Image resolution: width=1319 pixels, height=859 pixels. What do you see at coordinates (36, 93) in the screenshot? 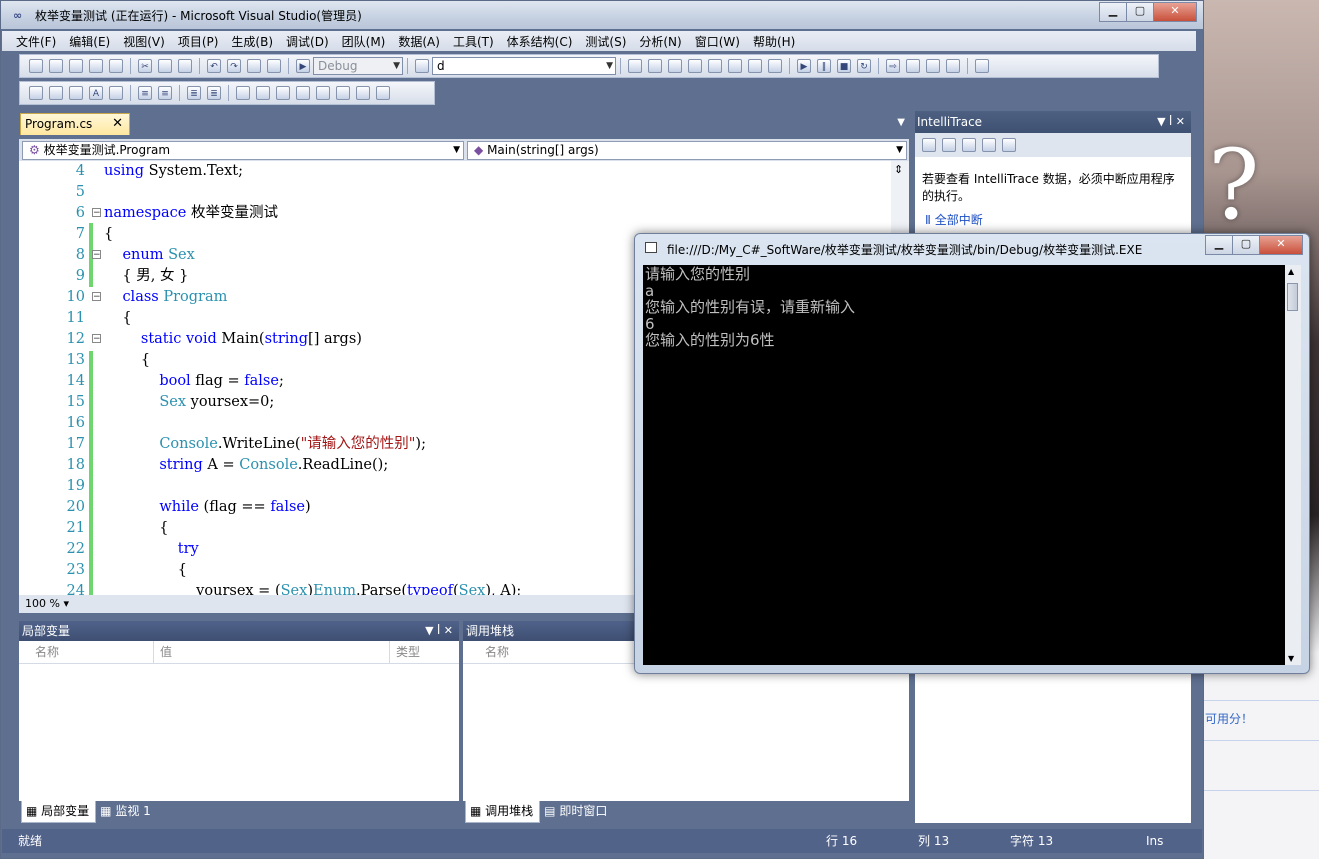
I see `member-list-icon` at bounding box center [36, 93].